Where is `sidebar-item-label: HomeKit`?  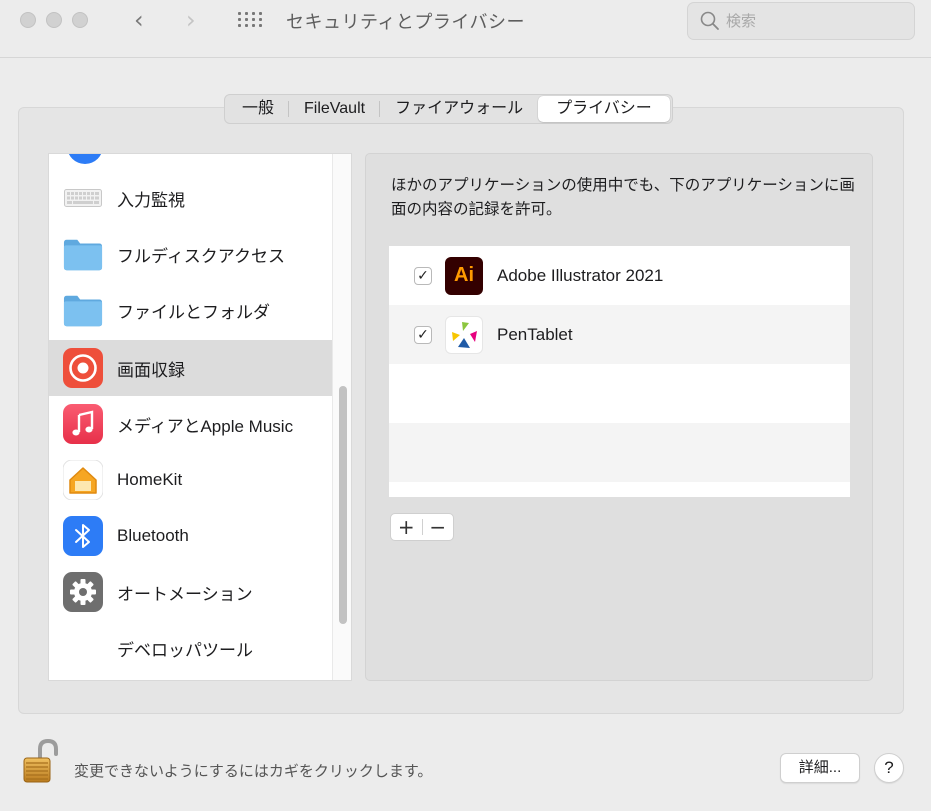 sidebar-item-label: HomeKit is located at coordinates (150, 479).